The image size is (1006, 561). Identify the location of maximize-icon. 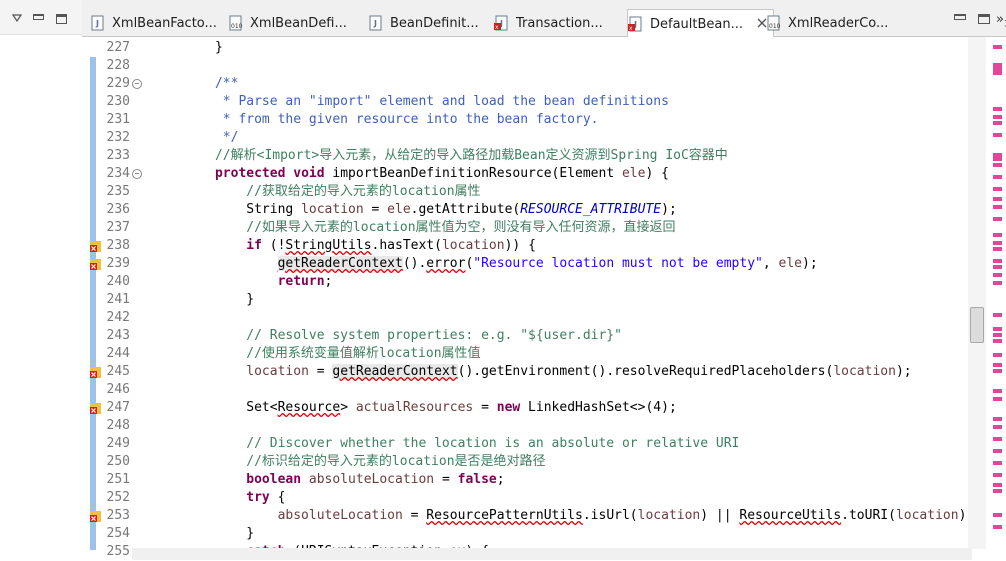
(61, 19).